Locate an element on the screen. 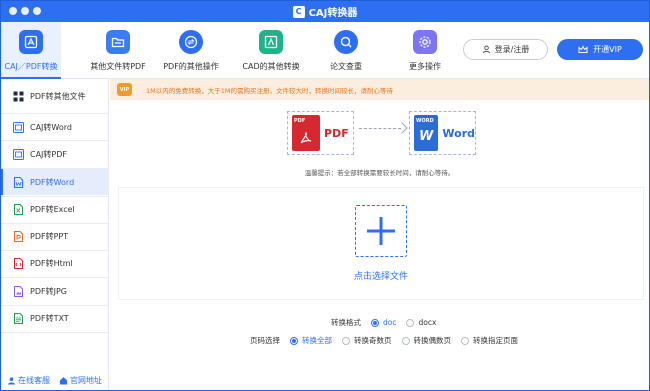  word-tag: WORD is located at coordinates (425, 121).